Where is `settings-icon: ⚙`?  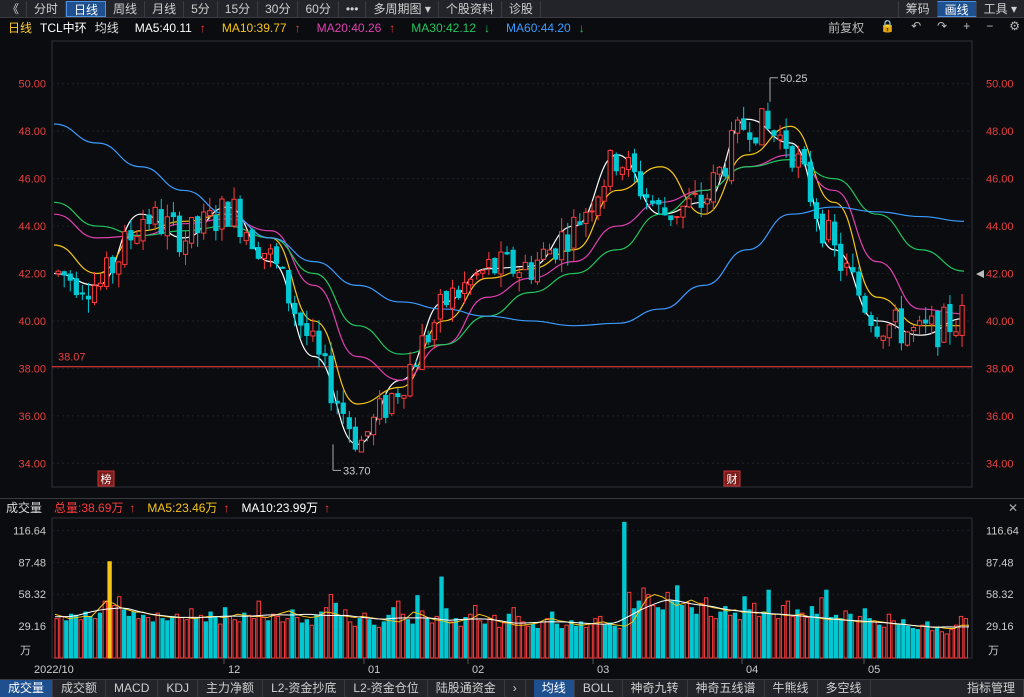 settings-icon: ⚙ is located at coordinates (1014, 27).